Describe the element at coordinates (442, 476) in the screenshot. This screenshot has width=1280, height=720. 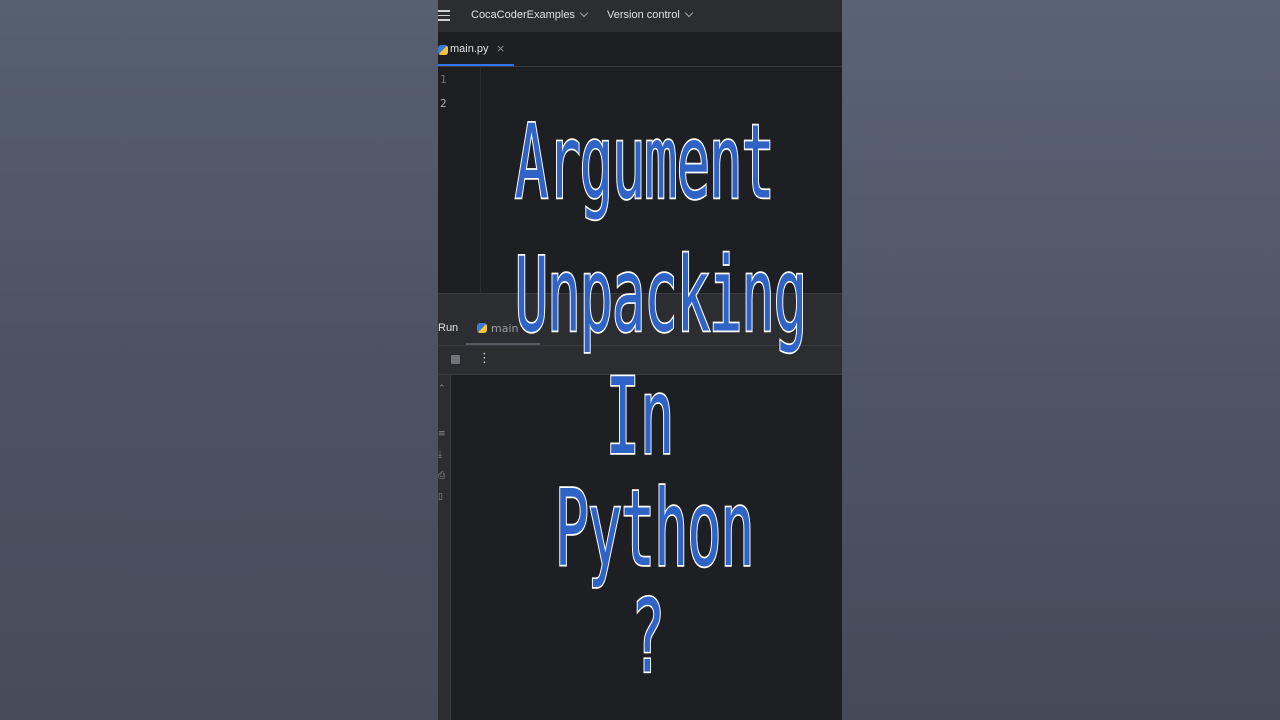
I see `print-icon: ⎙` at that location.